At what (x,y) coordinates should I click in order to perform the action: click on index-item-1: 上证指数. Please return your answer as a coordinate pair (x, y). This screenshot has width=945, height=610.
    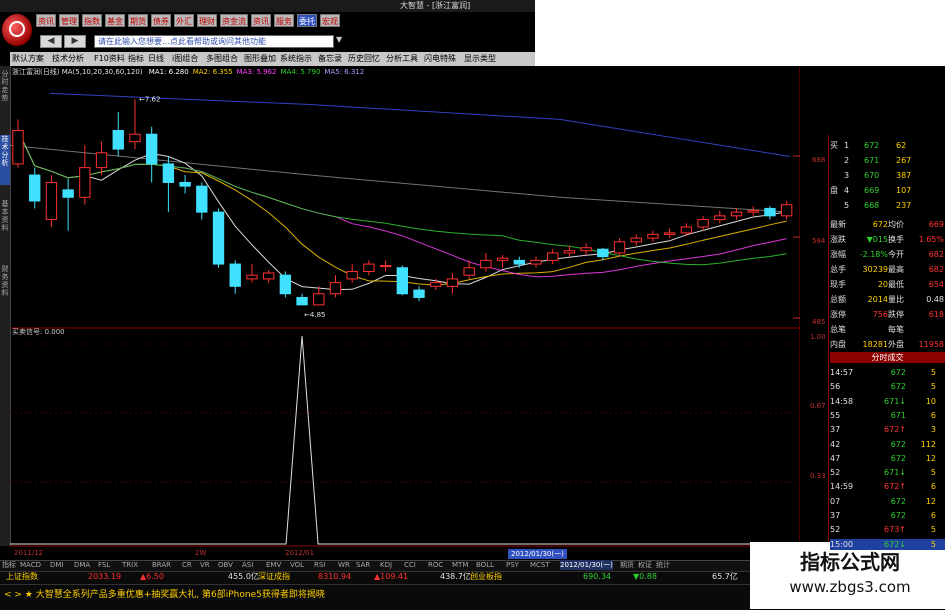
    Looking at the image, I should click on (22, 577).